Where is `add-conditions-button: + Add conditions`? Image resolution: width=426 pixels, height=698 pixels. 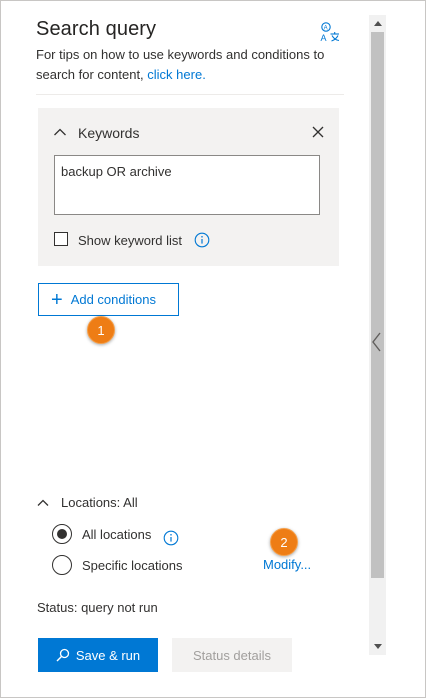
add-conditions-button: + Add conditions is located at coordinates (108, 299).